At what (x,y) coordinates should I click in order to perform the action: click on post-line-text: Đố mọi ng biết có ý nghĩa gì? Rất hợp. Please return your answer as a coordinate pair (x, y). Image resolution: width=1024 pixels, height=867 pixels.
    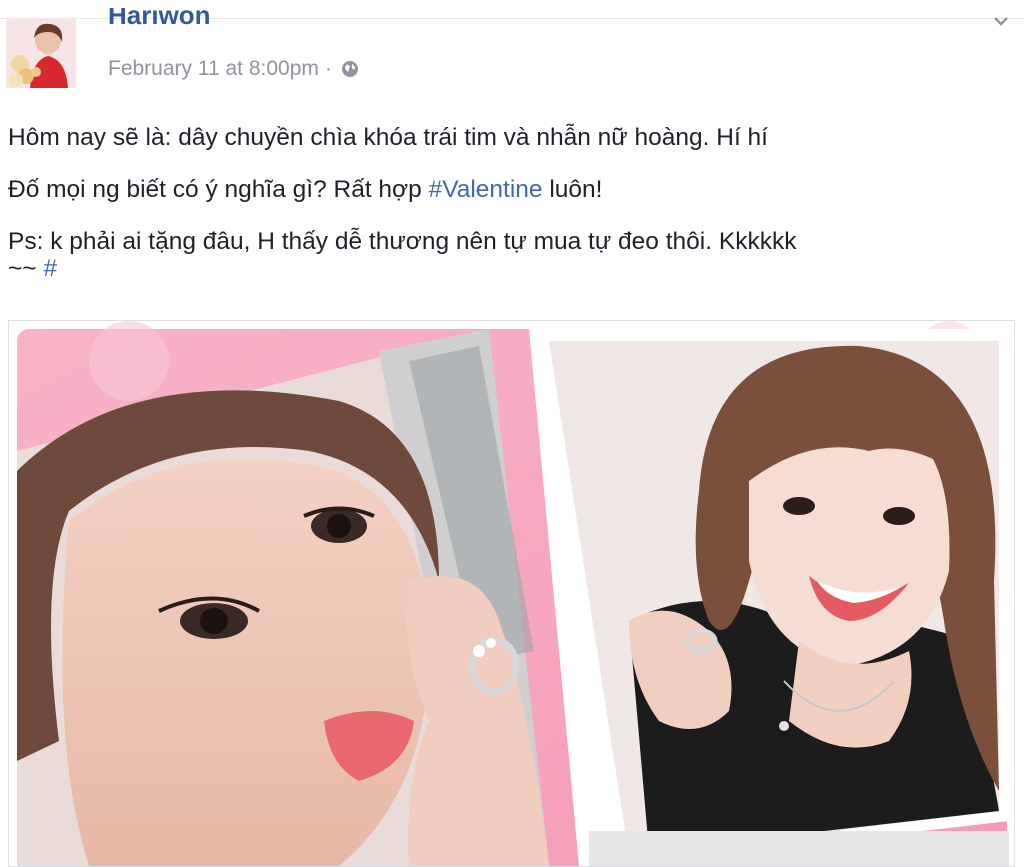
    Looking at the image, I should click on (218, 189).